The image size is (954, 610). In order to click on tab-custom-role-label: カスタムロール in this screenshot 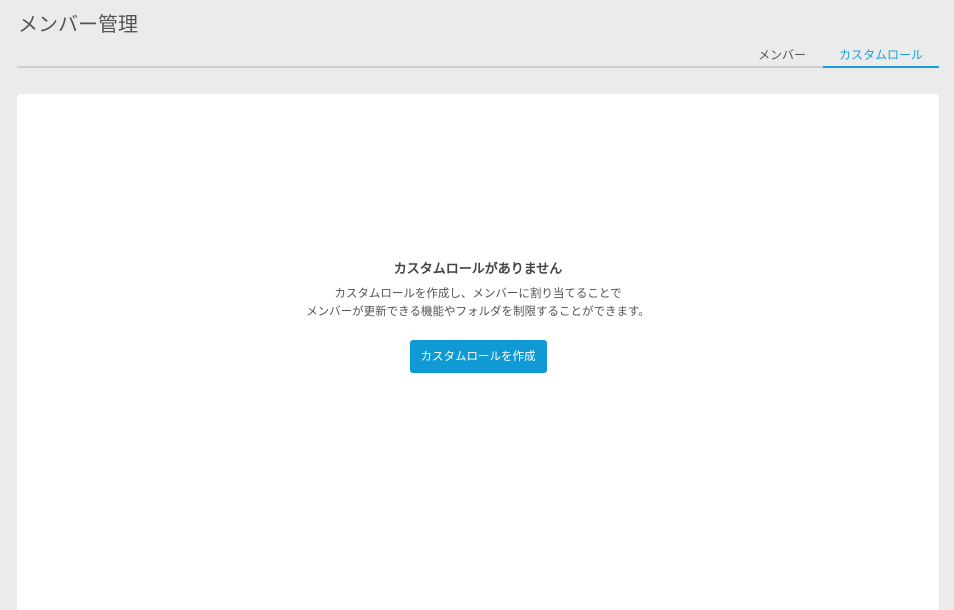, I will do `click(880, 55)`.